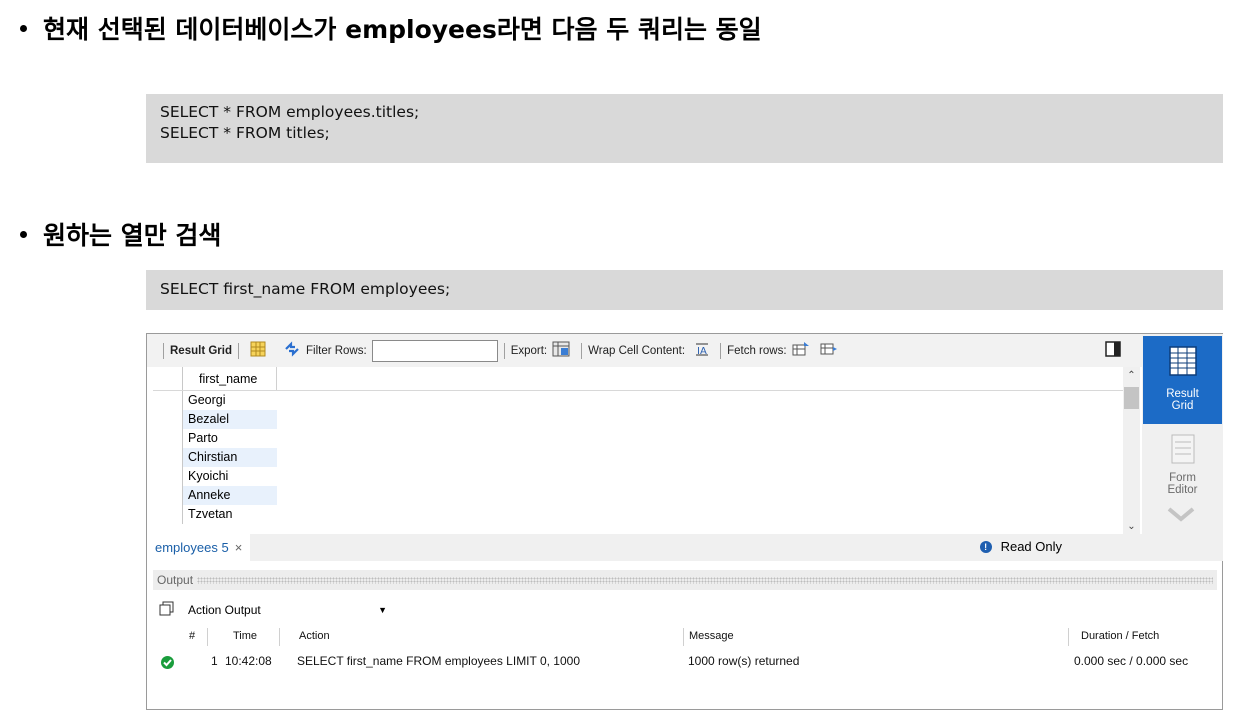 This screenshot has height=718, width=1239. Describe the element at coordinates (985, 546) in the screenshot. I see `info-icon: !` at that location.